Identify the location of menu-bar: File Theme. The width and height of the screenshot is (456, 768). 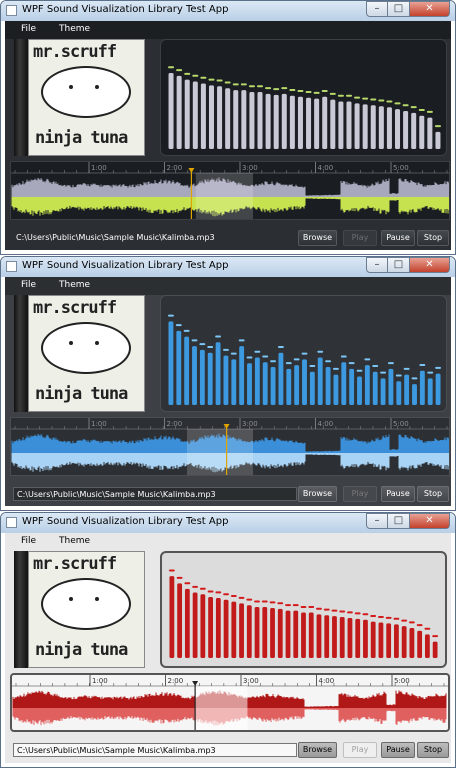
(228, 30).